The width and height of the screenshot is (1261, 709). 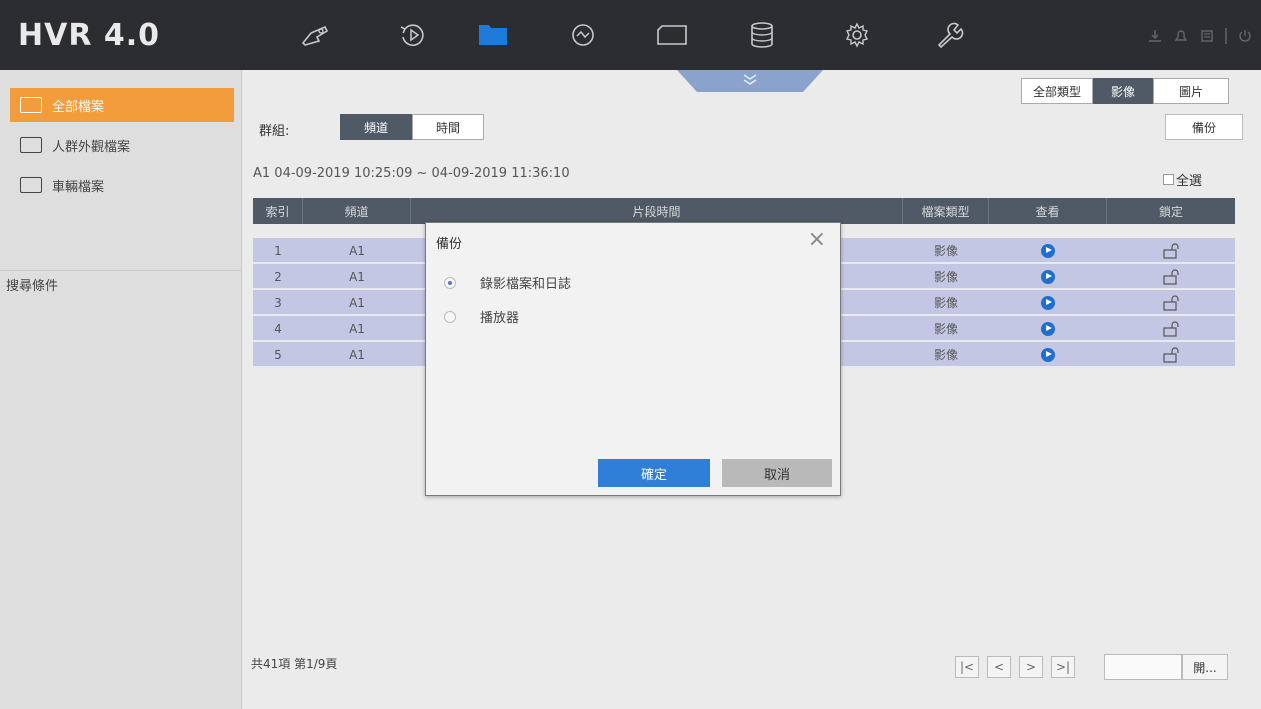 What do you see at coordinates (762, 35) in the screenshot?
I see `storage-icon` at bounding box center [762, 35].